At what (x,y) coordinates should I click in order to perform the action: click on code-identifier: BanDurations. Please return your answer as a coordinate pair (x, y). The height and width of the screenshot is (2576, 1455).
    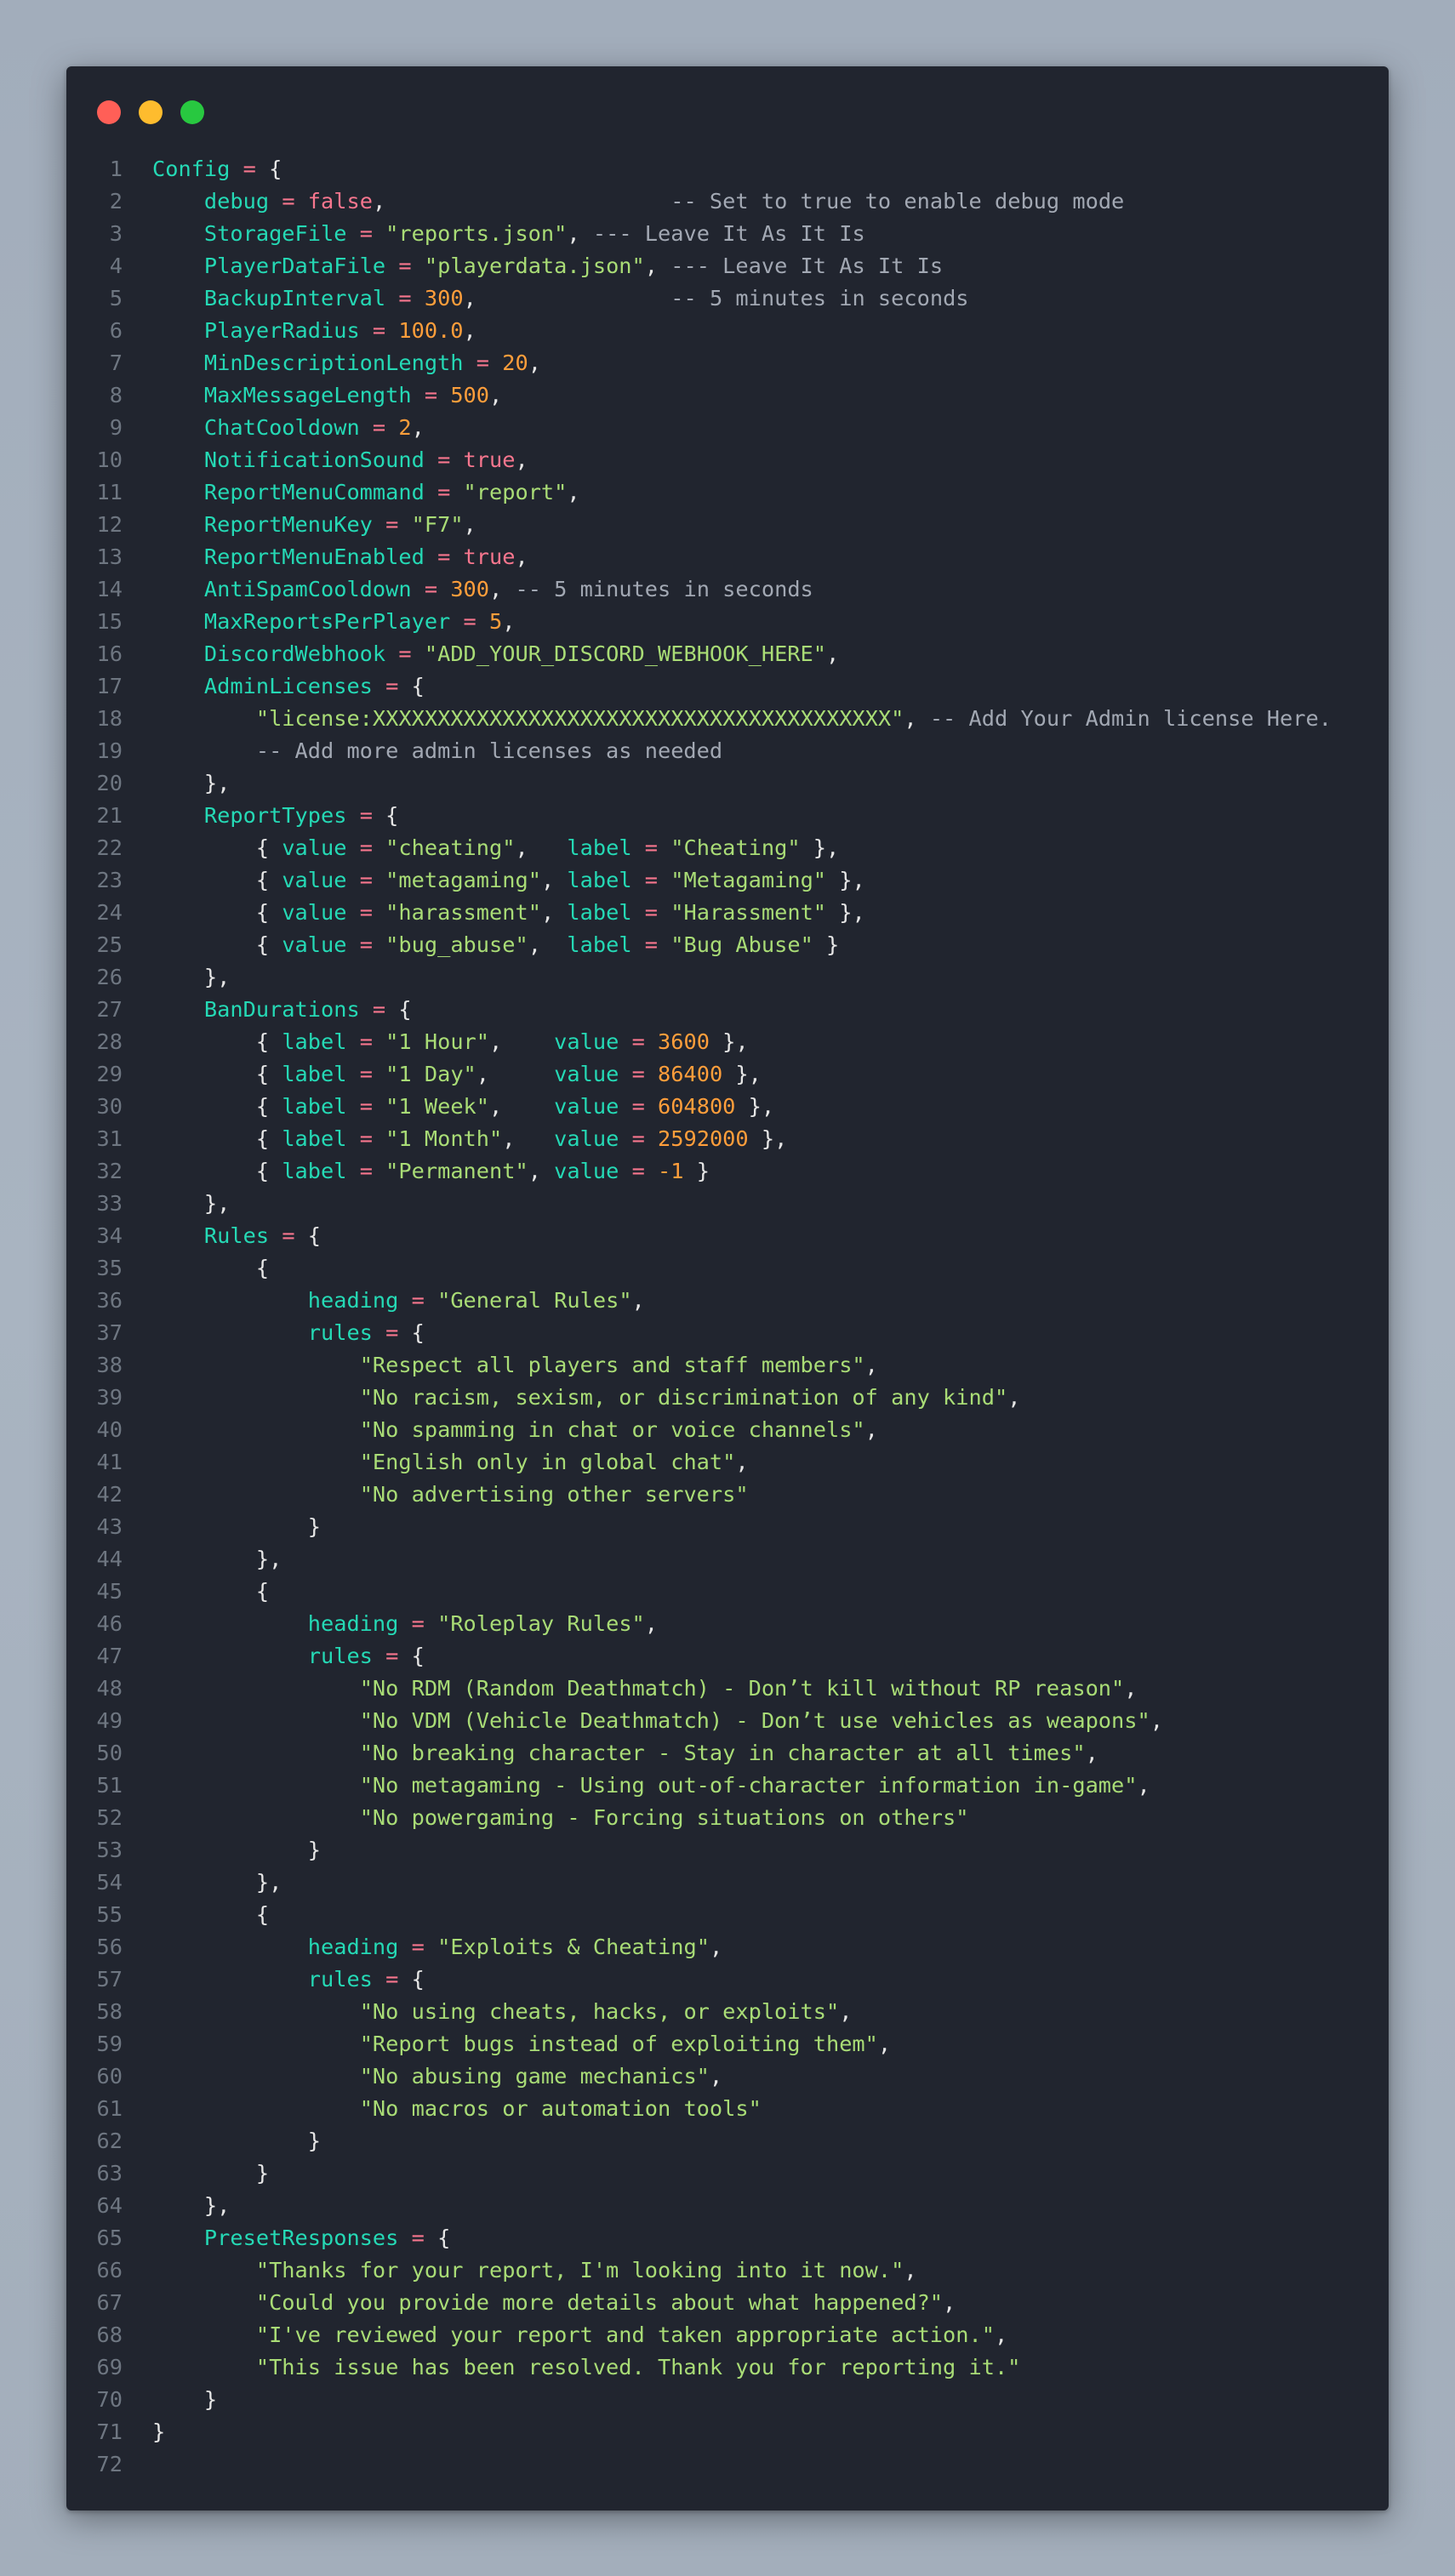
    Looking at the image, I should click on (281, 1009).